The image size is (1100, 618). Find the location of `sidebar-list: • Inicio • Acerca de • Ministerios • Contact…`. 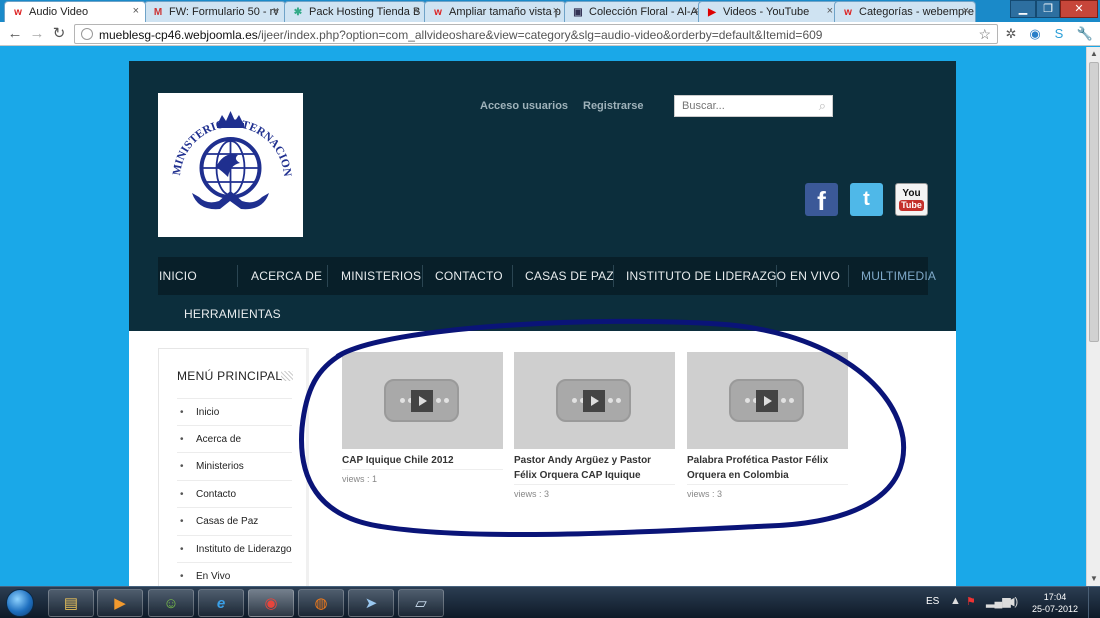

sidebar-list: • Inicio • Acerca de • Ministerios • Contact… is located at coordinates (234, 492).